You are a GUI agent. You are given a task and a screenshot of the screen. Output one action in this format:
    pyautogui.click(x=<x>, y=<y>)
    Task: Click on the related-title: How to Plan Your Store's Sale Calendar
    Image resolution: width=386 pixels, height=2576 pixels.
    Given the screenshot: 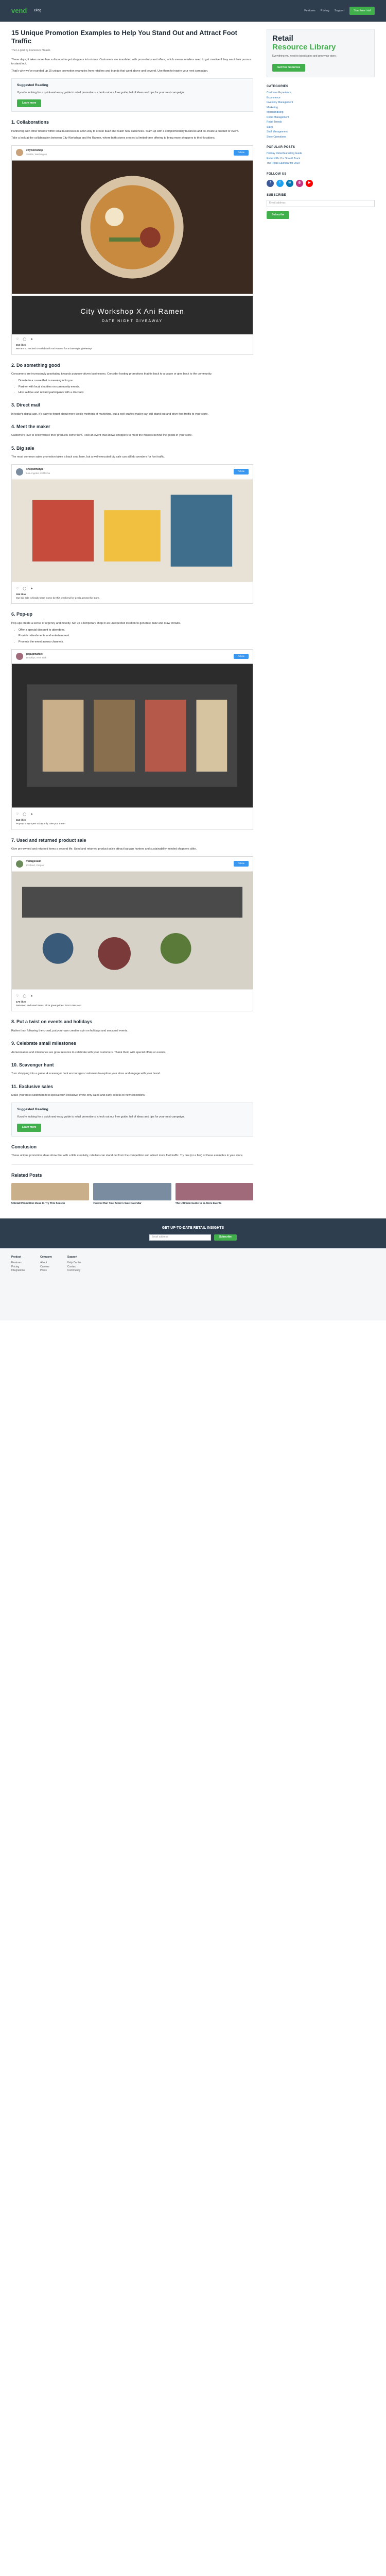 What is the action you would take?
    pyautogui.click(x=132, y=1204)
    